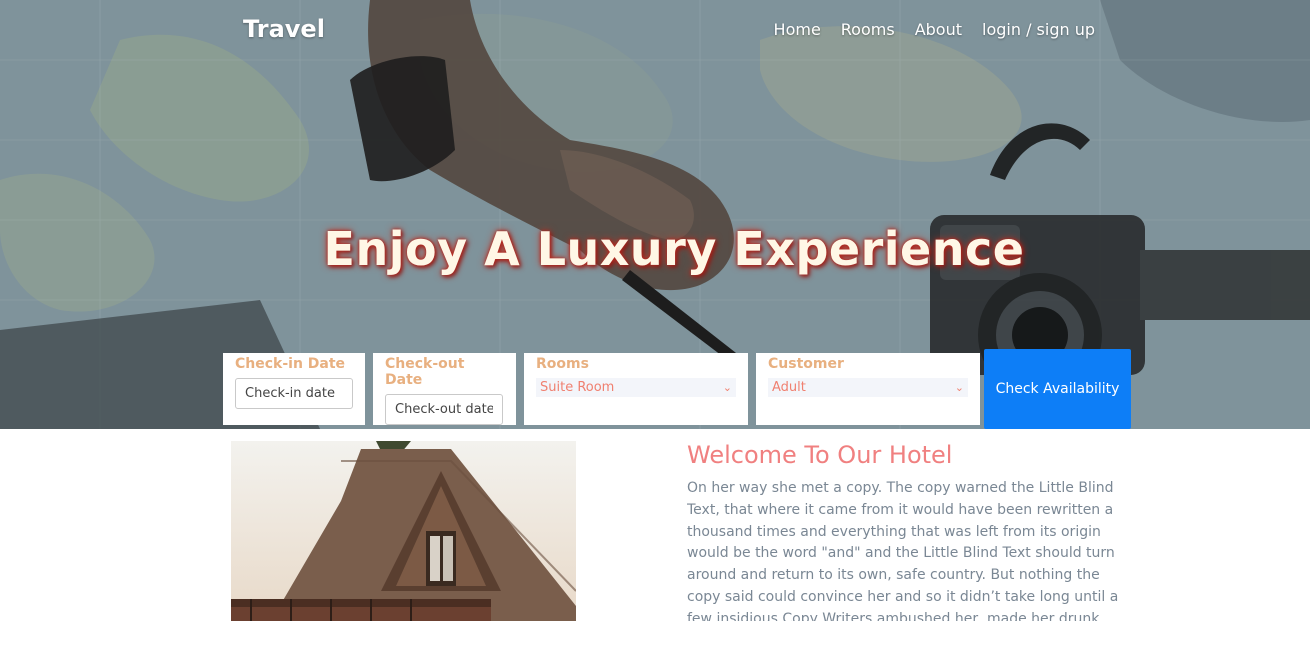  Describe the element at coordinates (403, 531) in the screenshot. I see `hotel-photo` at that location.